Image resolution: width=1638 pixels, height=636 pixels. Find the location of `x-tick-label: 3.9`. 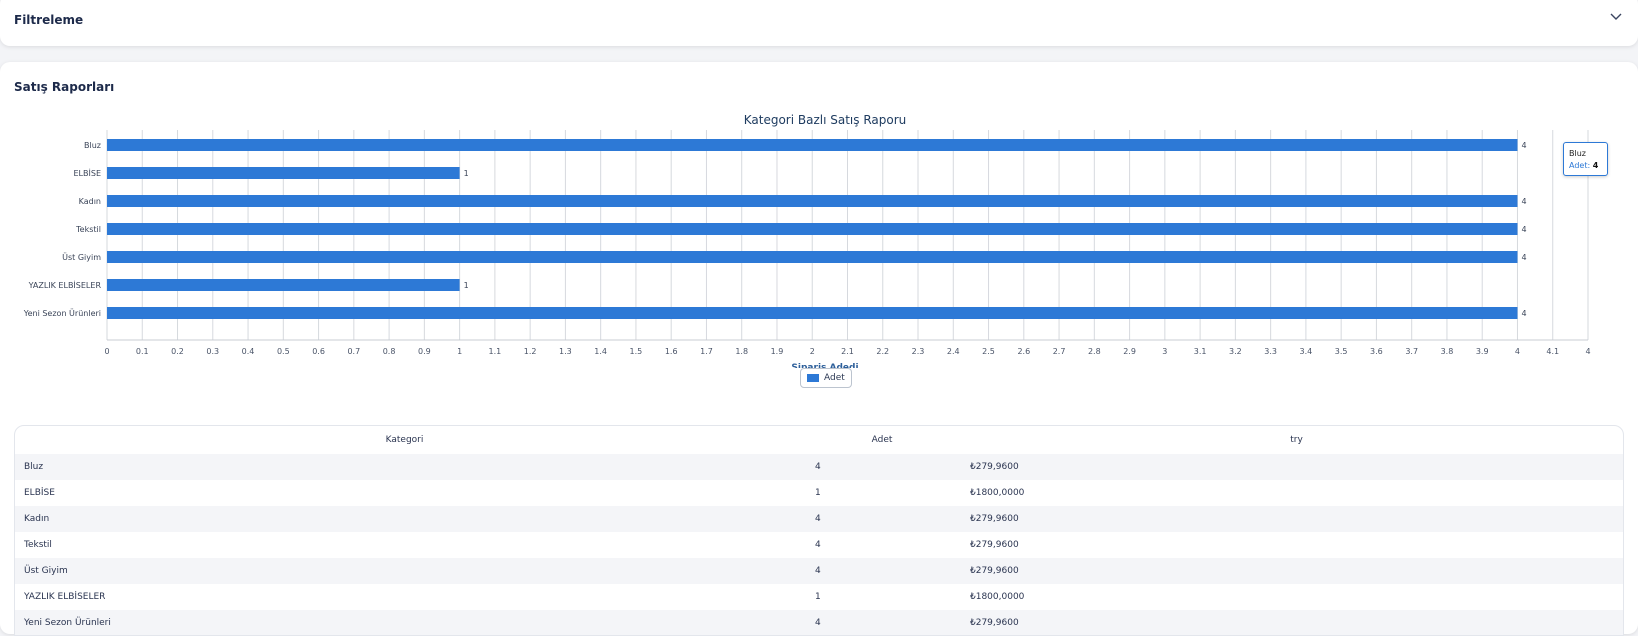

x-tick-label: 3.9 is located at coordinates (1482, 351).